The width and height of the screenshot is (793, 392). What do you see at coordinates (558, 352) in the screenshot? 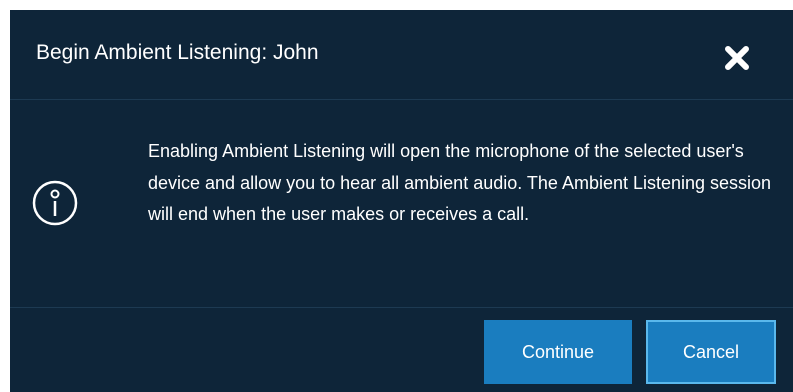
I see `continue-button: Continue` at bounding box center [558, 352].